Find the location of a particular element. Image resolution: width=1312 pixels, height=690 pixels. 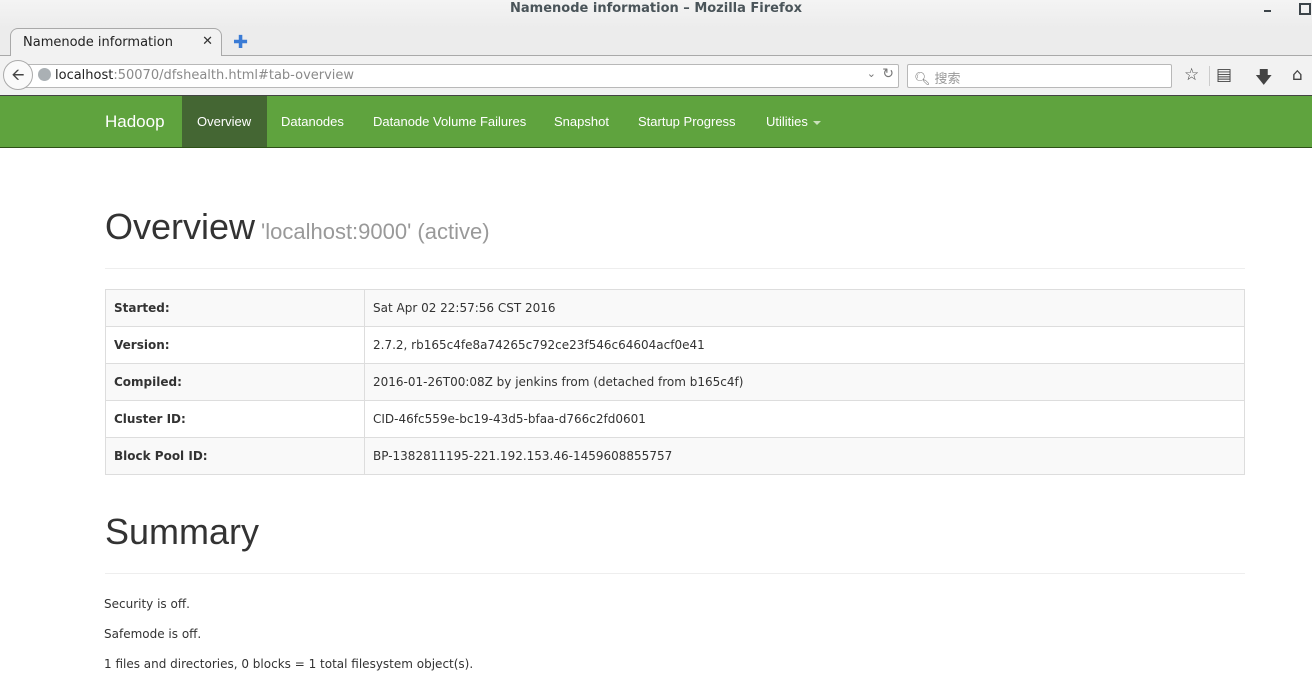

new-tab-icon: ✚ is located at coordinates (240, 42).